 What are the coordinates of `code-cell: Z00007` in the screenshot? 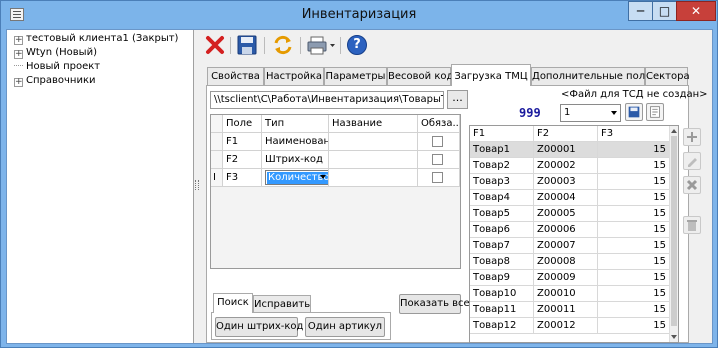 It's located at (566, 246).